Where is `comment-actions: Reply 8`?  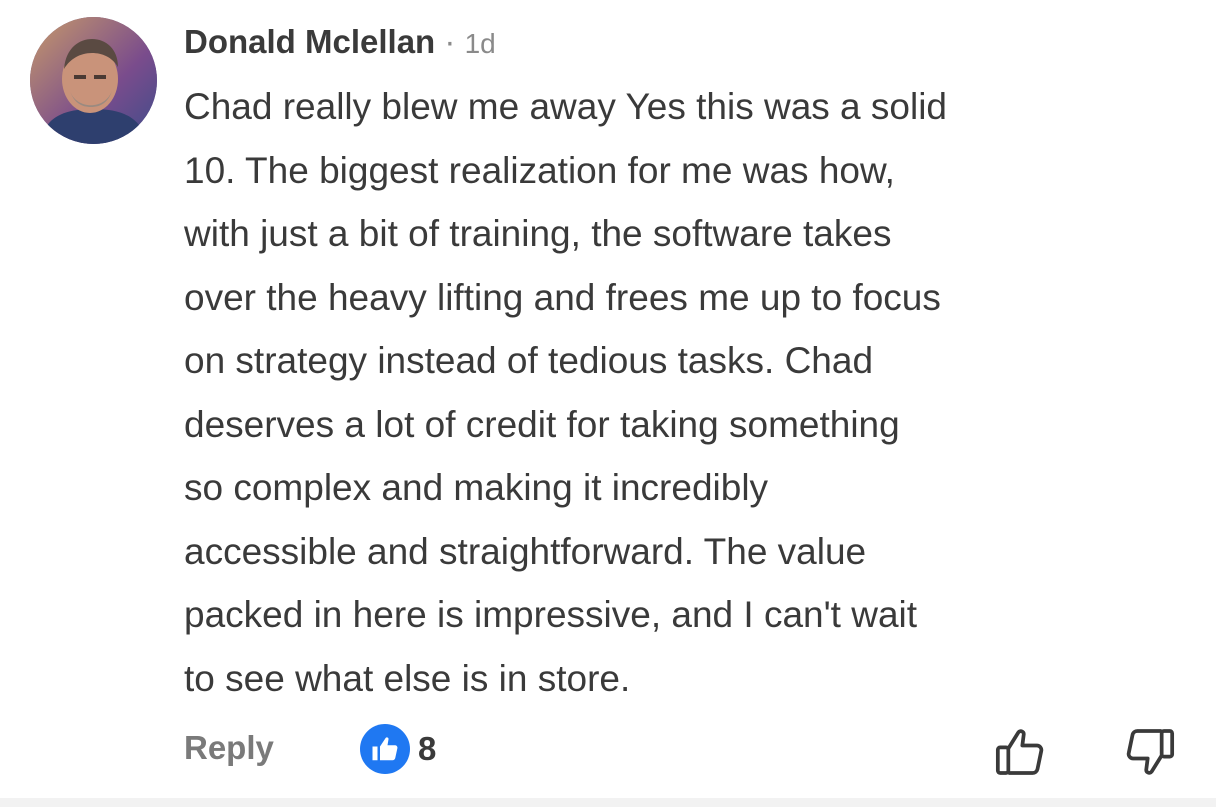
comment-actions: Reply 8 is located at coordinates (684, 750).